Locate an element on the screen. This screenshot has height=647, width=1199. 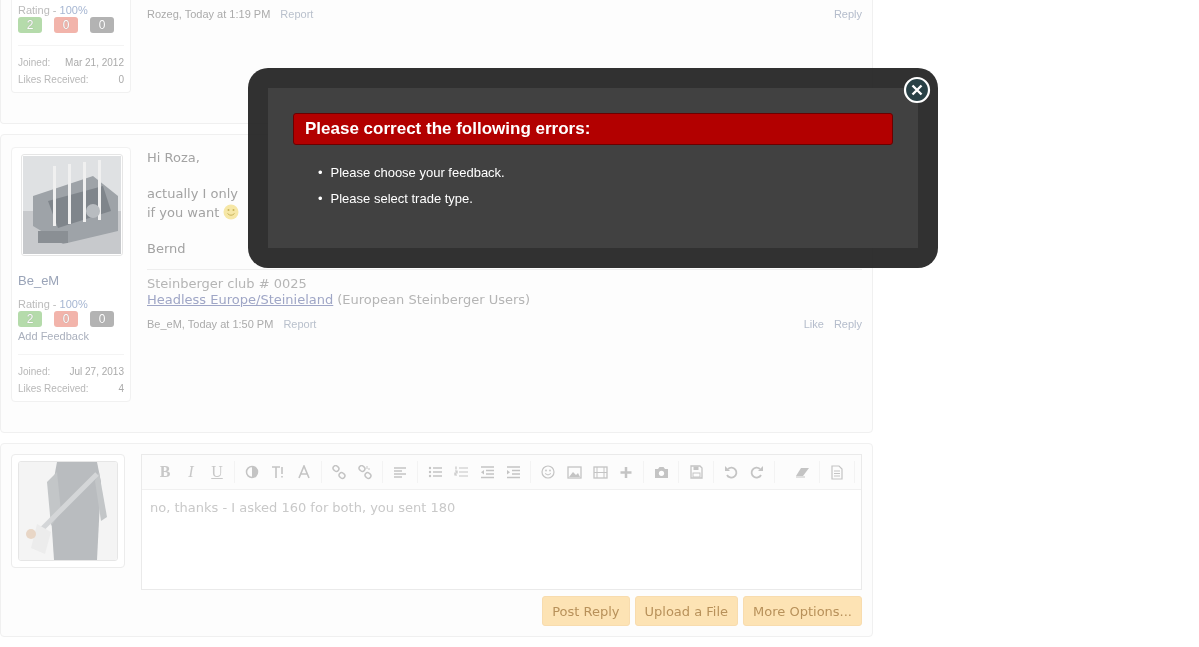
close-icon is located at coordinates (917, 90).